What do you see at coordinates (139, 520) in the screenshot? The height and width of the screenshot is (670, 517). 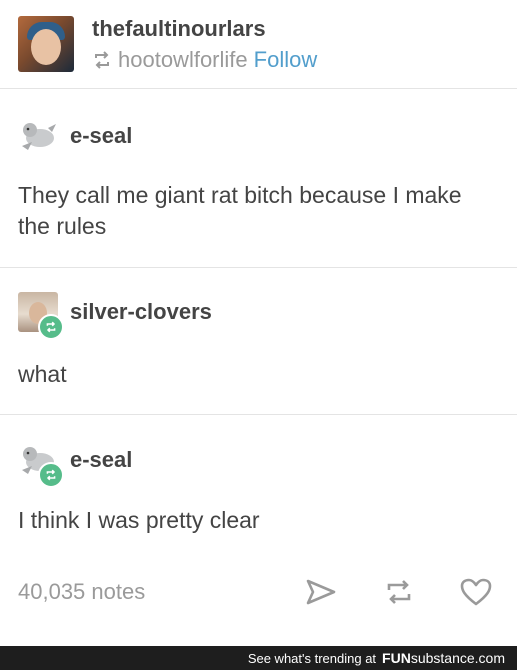 I see `thread-text: I think I was pretty clear` at bounding box center [139, 520].